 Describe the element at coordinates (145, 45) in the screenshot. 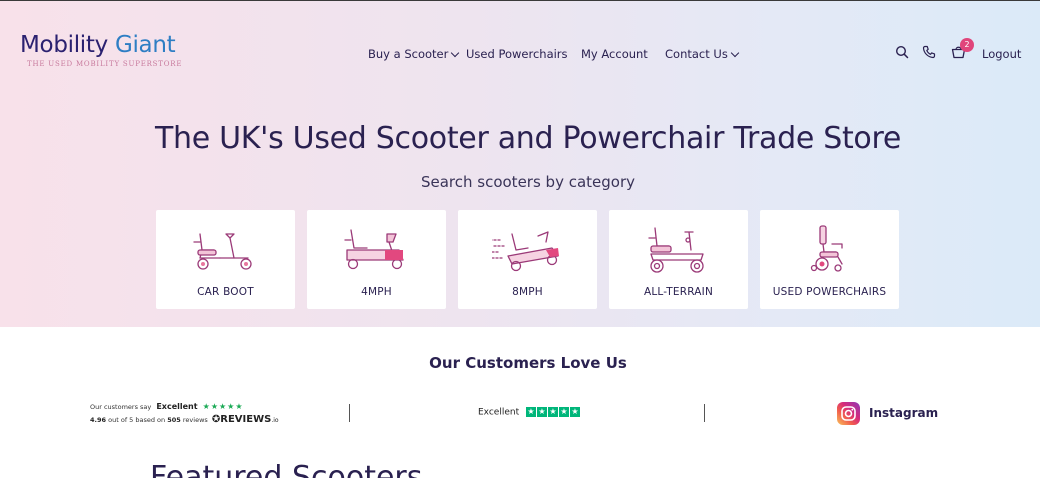

I see `logo-word-giant: Giant` at that location.